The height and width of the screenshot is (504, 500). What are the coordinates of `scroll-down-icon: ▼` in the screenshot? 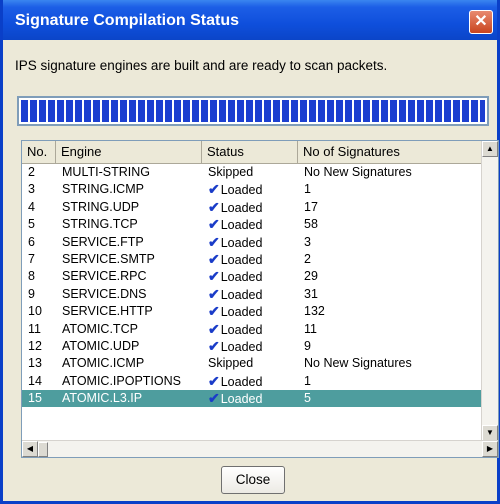 It's located at (490, 433).